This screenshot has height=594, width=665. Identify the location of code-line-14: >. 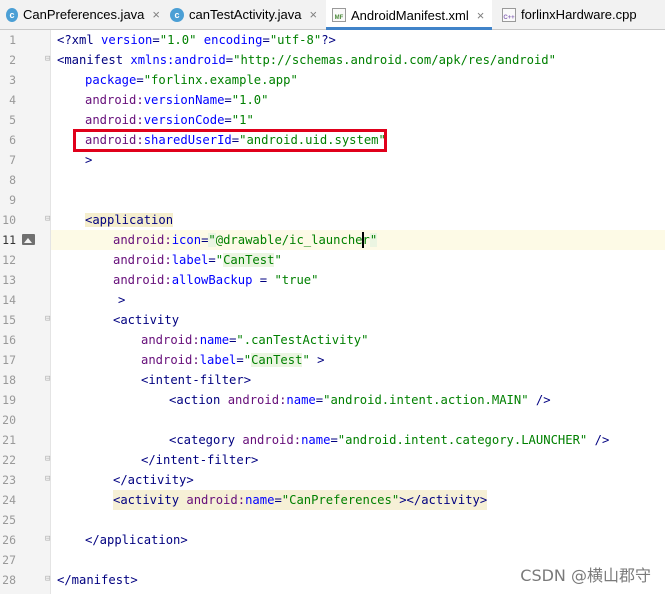
(122, 300).